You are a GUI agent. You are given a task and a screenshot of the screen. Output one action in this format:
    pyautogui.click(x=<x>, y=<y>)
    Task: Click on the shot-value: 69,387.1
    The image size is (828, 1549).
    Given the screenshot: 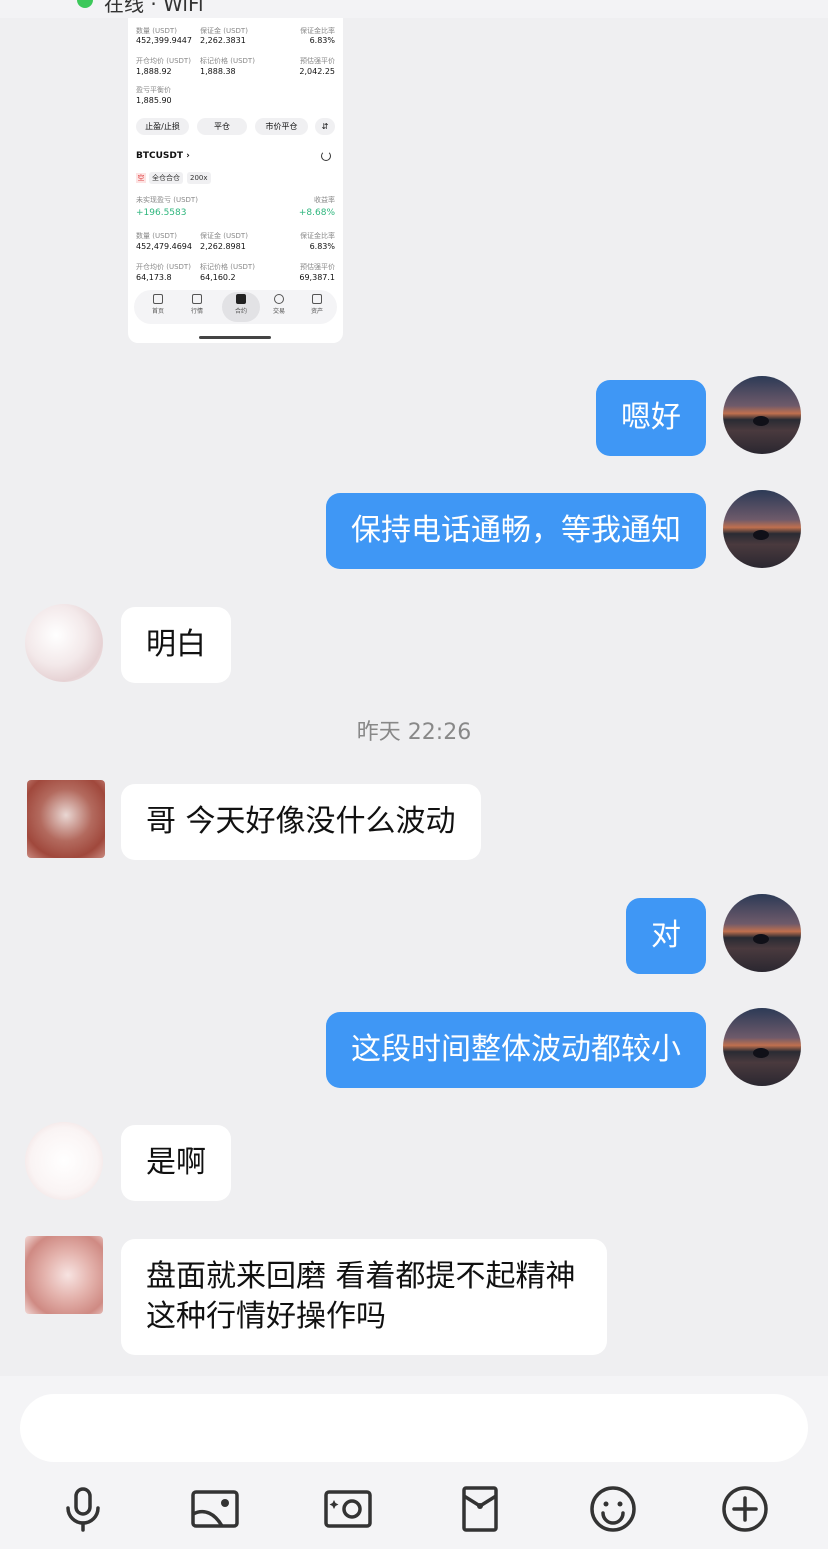 What is the action you would take?
    pyautogui.click(x=317, y=277)
    